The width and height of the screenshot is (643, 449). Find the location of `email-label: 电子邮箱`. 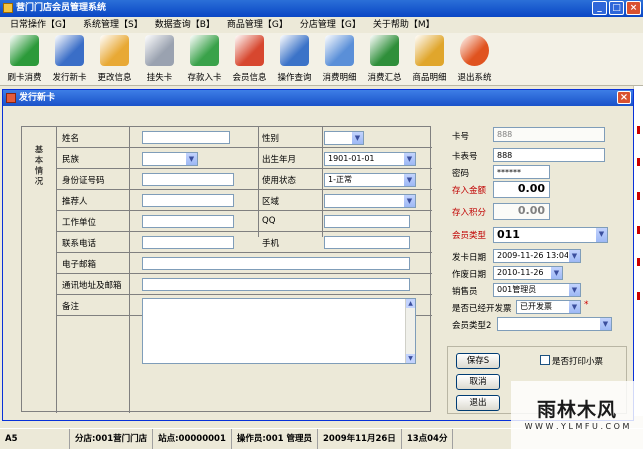

email-label: 电子邮箱 is located at coordinates (79, 265).